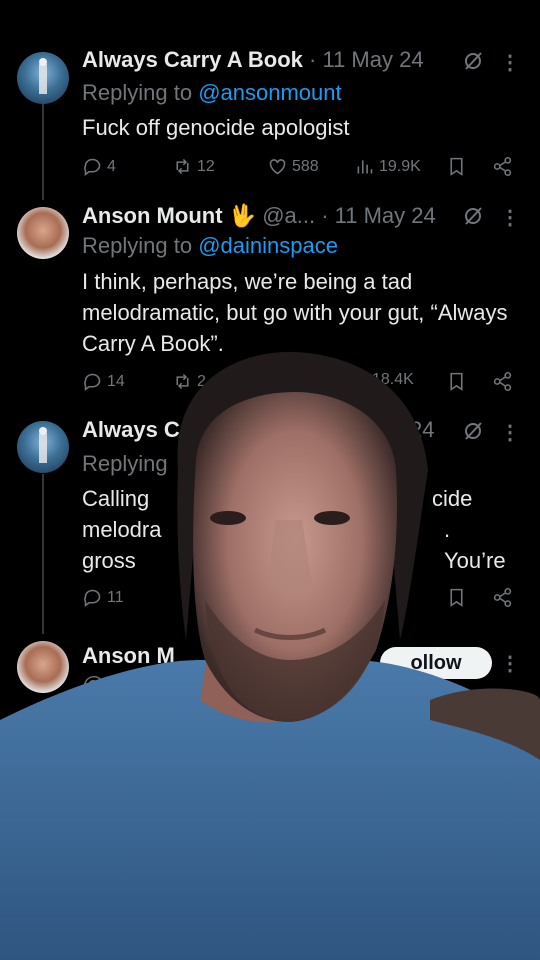 Image resolution: width=540 pixels, height=960 pixels. What do you see at coordinates (193, 166) in the screenshot?
I see `repost-button: 12` at bounding box center [193, 166].